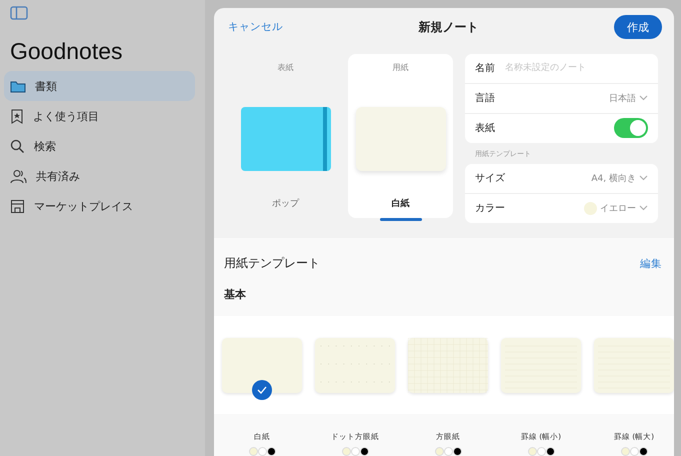 The width and height of the screenshot is (681, 456). What do you see at coordinates (19, 13) in the screenshot?
I see `sidebar-toggle-icon` at bounding box center [19, 13].